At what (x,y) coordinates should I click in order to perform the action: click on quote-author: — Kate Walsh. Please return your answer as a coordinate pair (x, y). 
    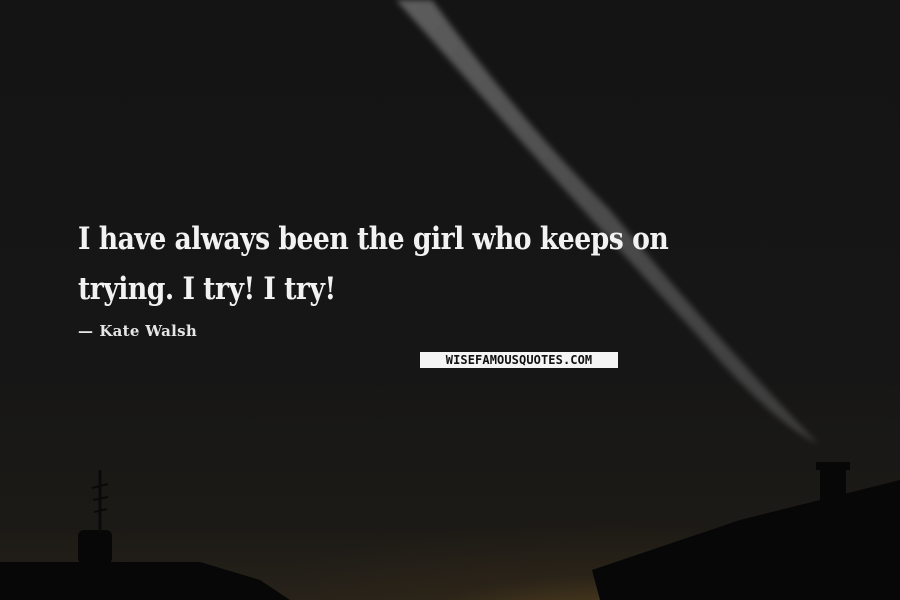
    Looking at the image, I should click on (137, 331).